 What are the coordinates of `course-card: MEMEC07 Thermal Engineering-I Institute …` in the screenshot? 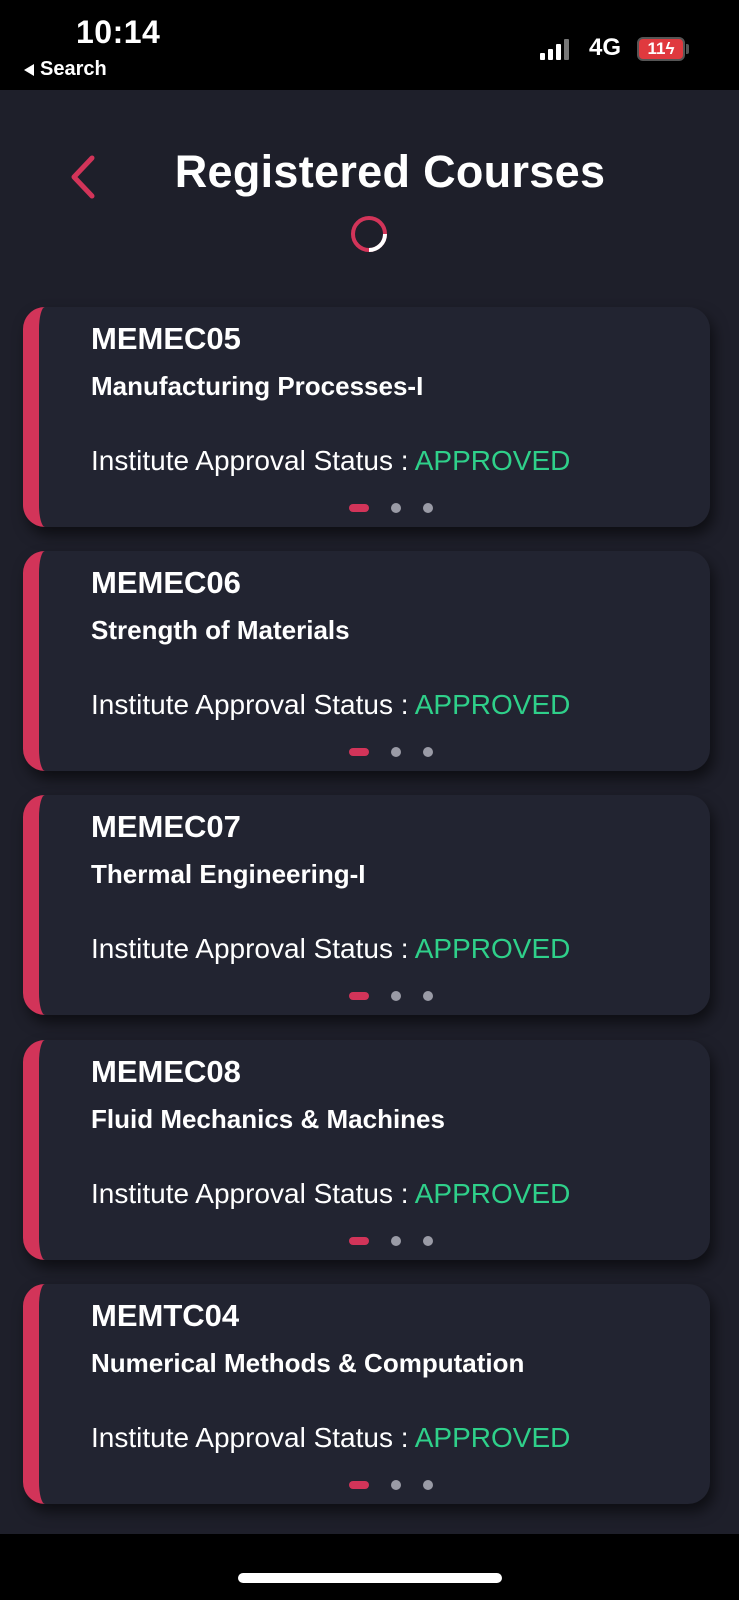 It's located at (366, 905).